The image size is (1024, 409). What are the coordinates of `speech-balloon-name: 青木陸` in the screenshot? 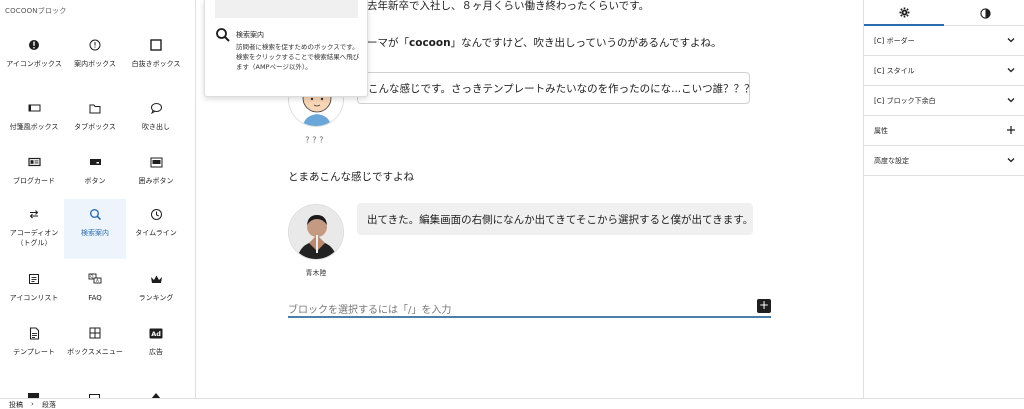 It's located at (316, 273).